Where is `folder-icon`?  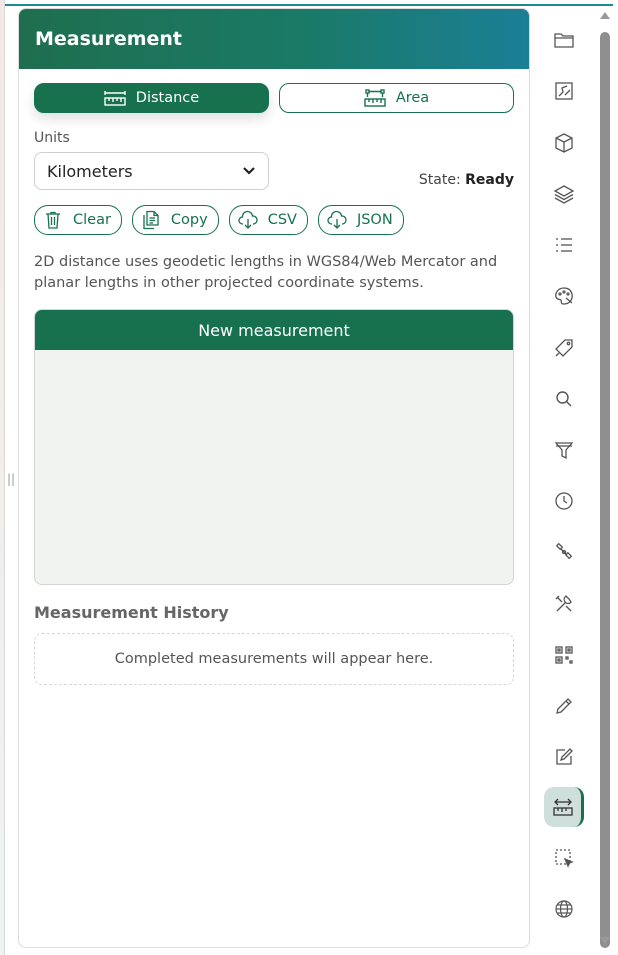 folder-icon is located at coordinates (564, 40).